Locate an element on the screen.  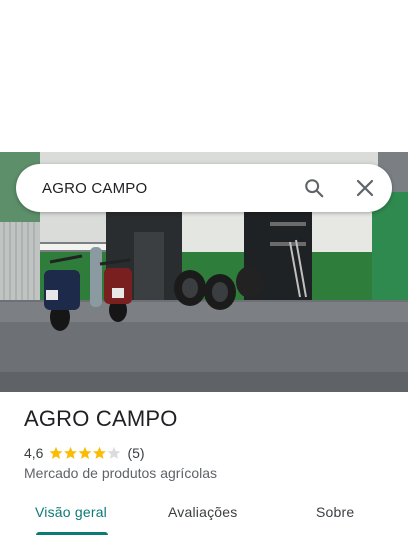
star-half-icon is located at coordinates (114, 452).